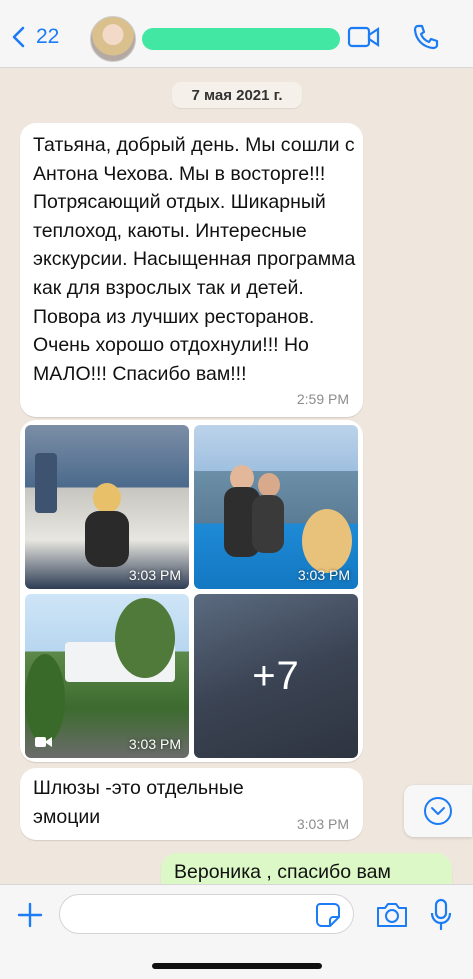 The height and width of the screenshot is (979, 473). What do you see at coordinates (33, 37) in the screenshot?
I see `back-button: 22` at bounding box center [33, 37].